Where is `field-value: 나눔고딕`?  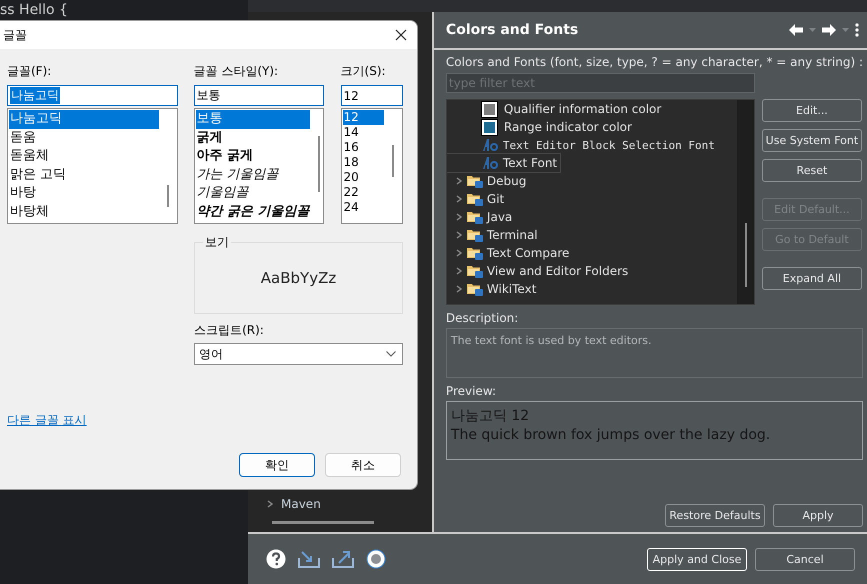 field-value: 나눔고딕 is located at coordinates (35, 95).